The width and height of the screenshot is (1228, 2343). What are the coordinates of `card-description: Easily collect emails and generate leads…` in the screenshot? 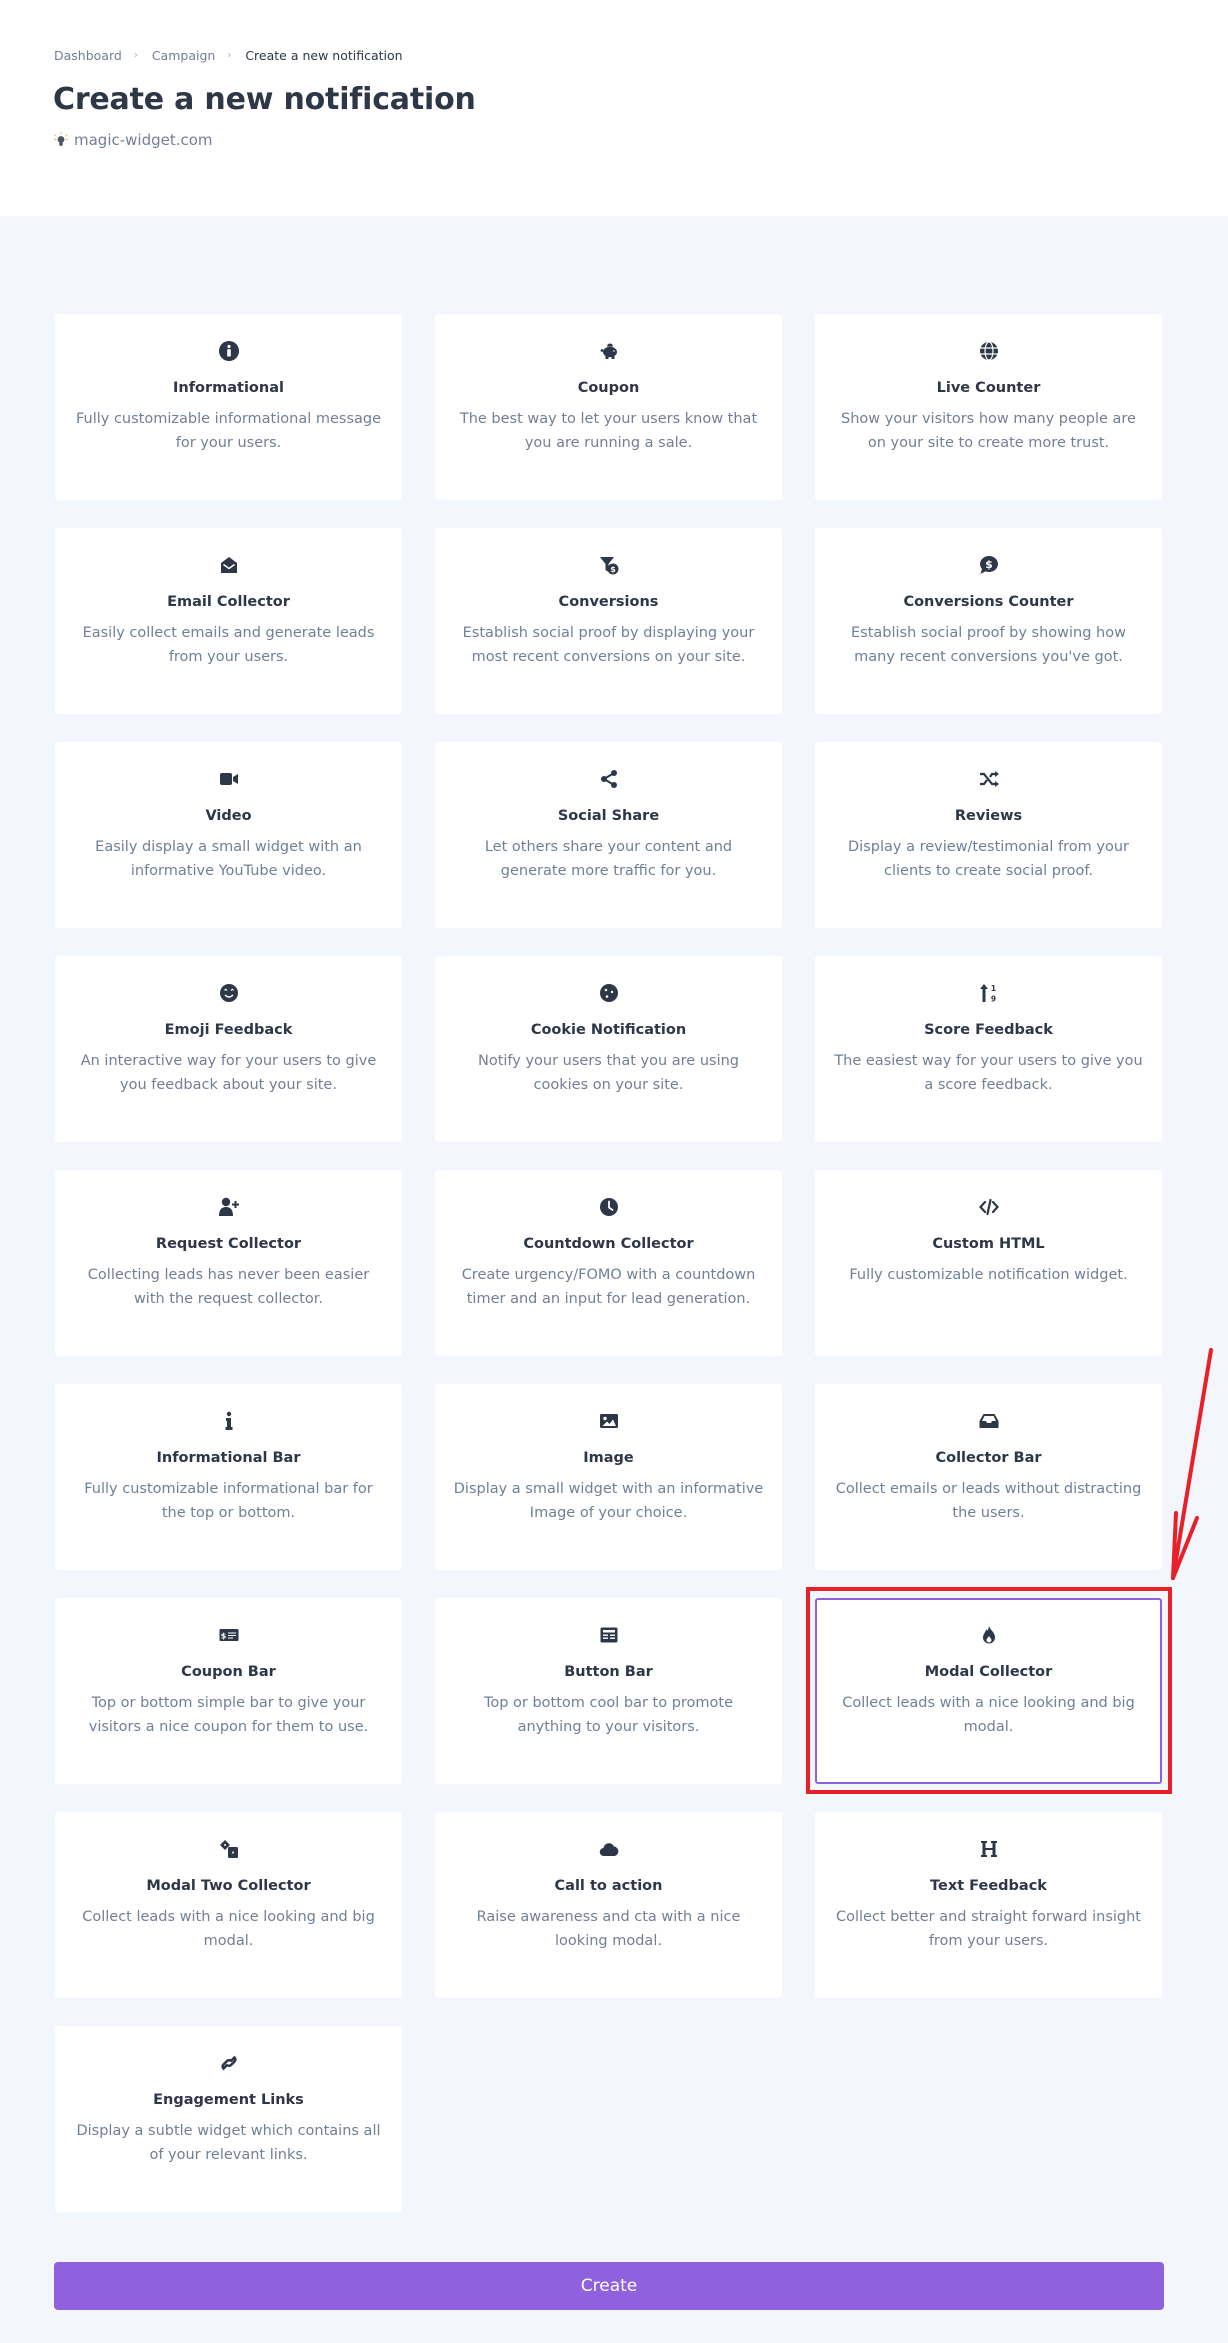 It's located at (228, 645).